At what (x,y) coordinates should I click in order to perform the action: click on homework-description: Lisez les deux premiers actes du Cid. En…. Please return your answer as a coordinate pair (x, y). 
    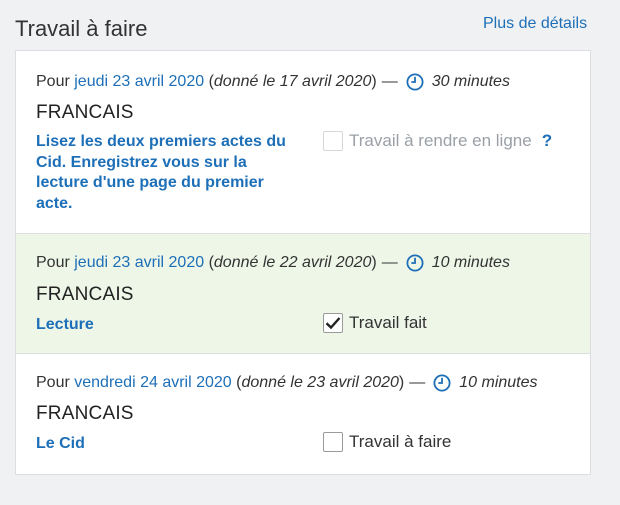
    Looking at the image, I should click on (161, 173).